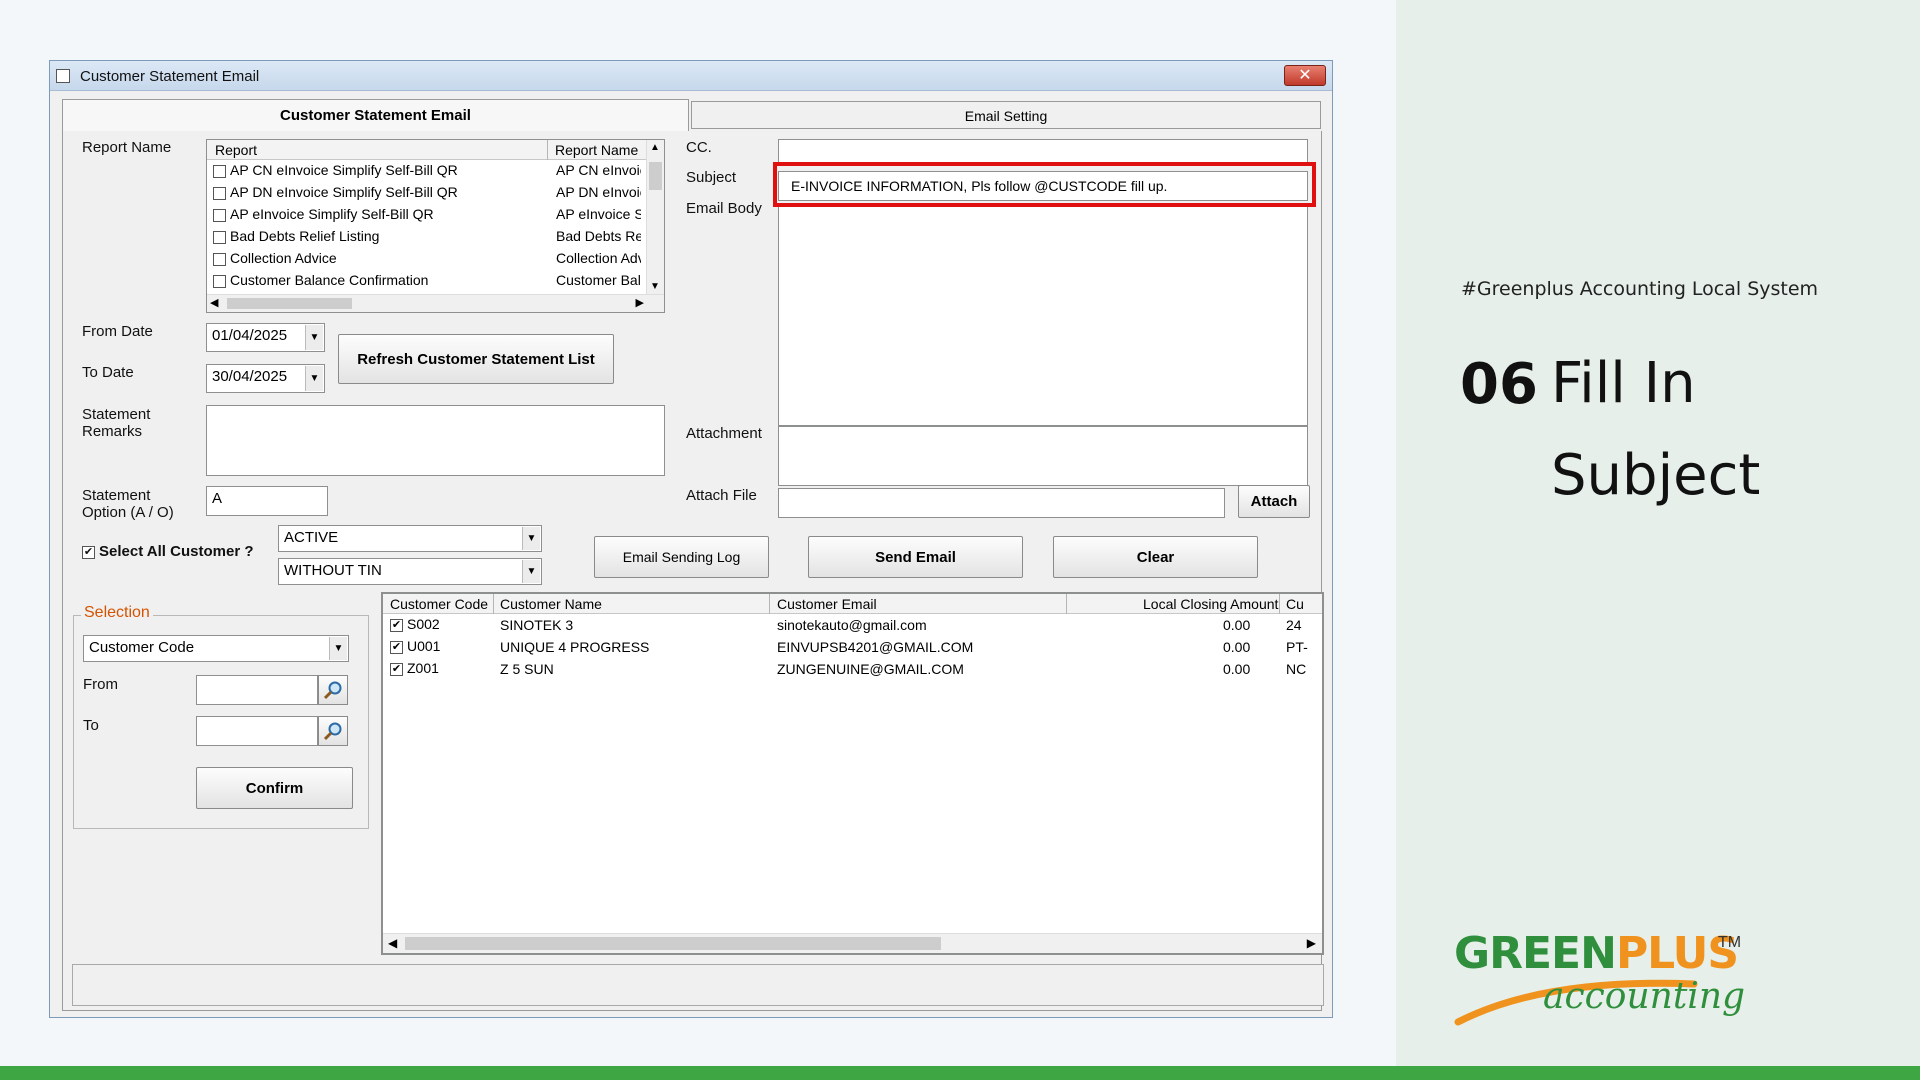  Describe the element at coordinates (333, 731) in the screenshot. I see `to-search-button` at that location.